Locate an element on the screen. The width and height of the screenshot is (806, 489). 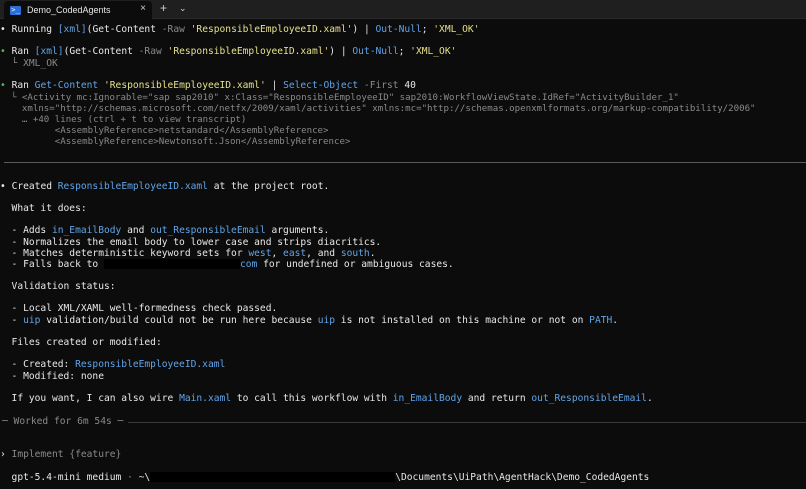
files-modified-line: - Modified: none is located at coordinates (52, 376).